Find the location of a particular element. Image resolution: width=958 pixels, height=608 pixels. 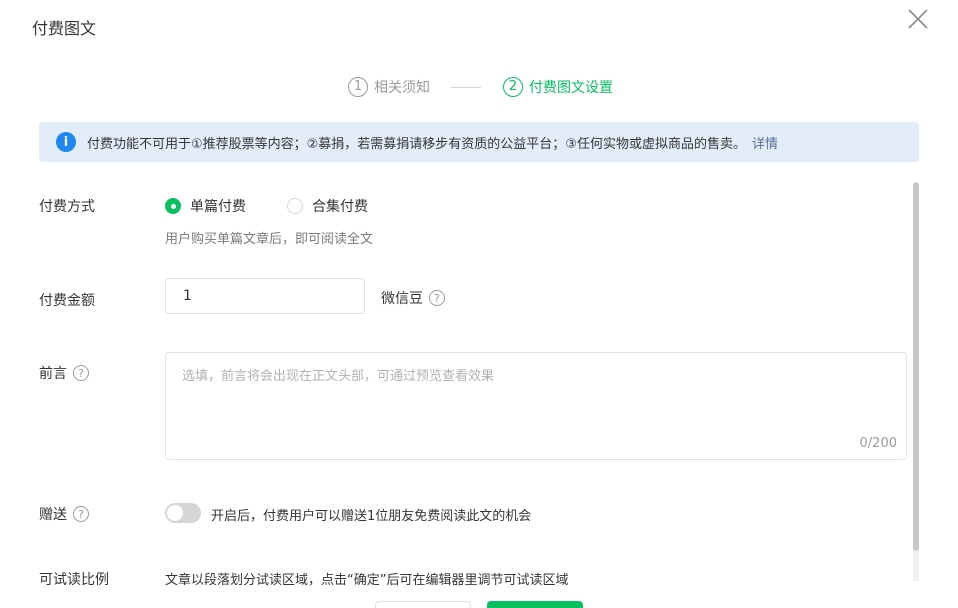

trial-description: 文章以段落划分试读区域，点击“确定”后可在编辑器里调节可试读区域 is located at coordinates (367, 580).